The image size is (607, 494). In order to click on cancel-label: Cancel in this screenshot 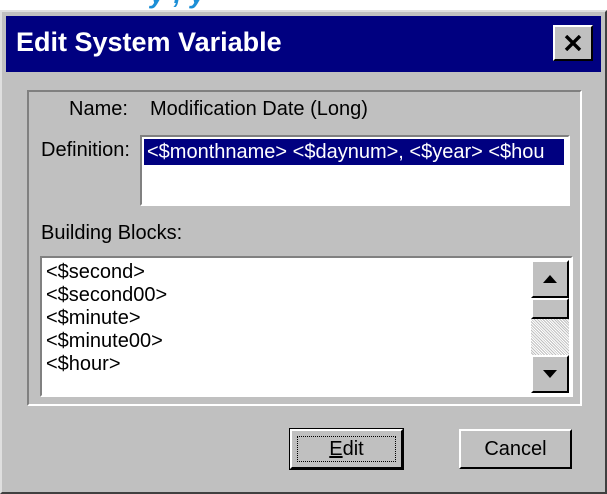, I will do `click(515, 448)`.